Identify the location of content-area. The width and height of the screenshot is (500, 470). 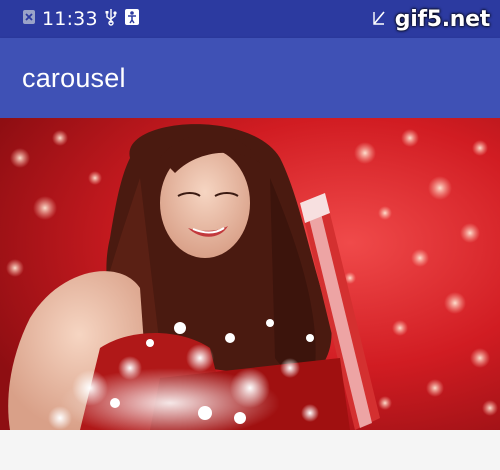
(250, 450).